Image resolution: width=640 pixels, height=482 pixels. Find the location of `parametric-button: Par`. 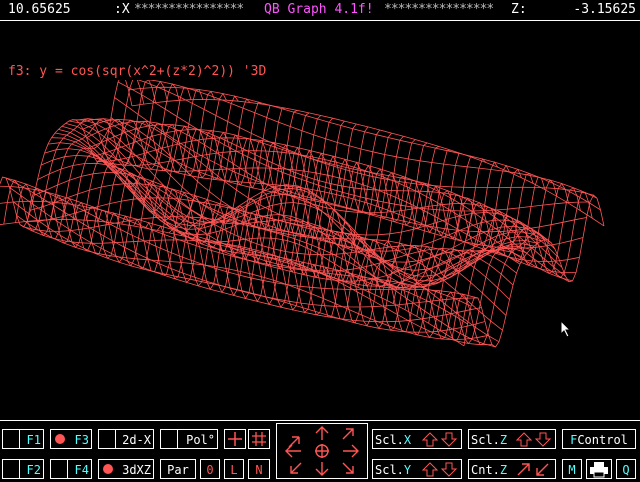

parametric-button: Par is located at coordinates (178, 469).